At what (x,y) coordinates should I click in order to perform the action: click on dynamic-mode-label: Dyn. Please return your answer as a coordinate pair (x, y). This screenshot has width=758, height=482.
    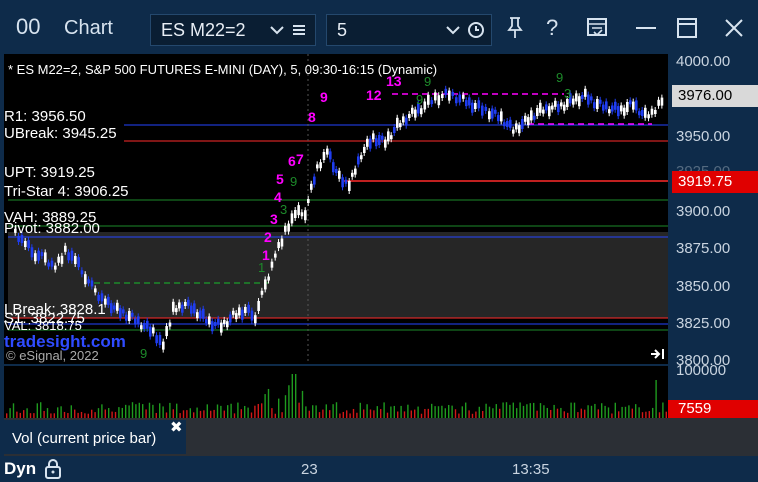
    Looking at the image, I should click on (20, 469).